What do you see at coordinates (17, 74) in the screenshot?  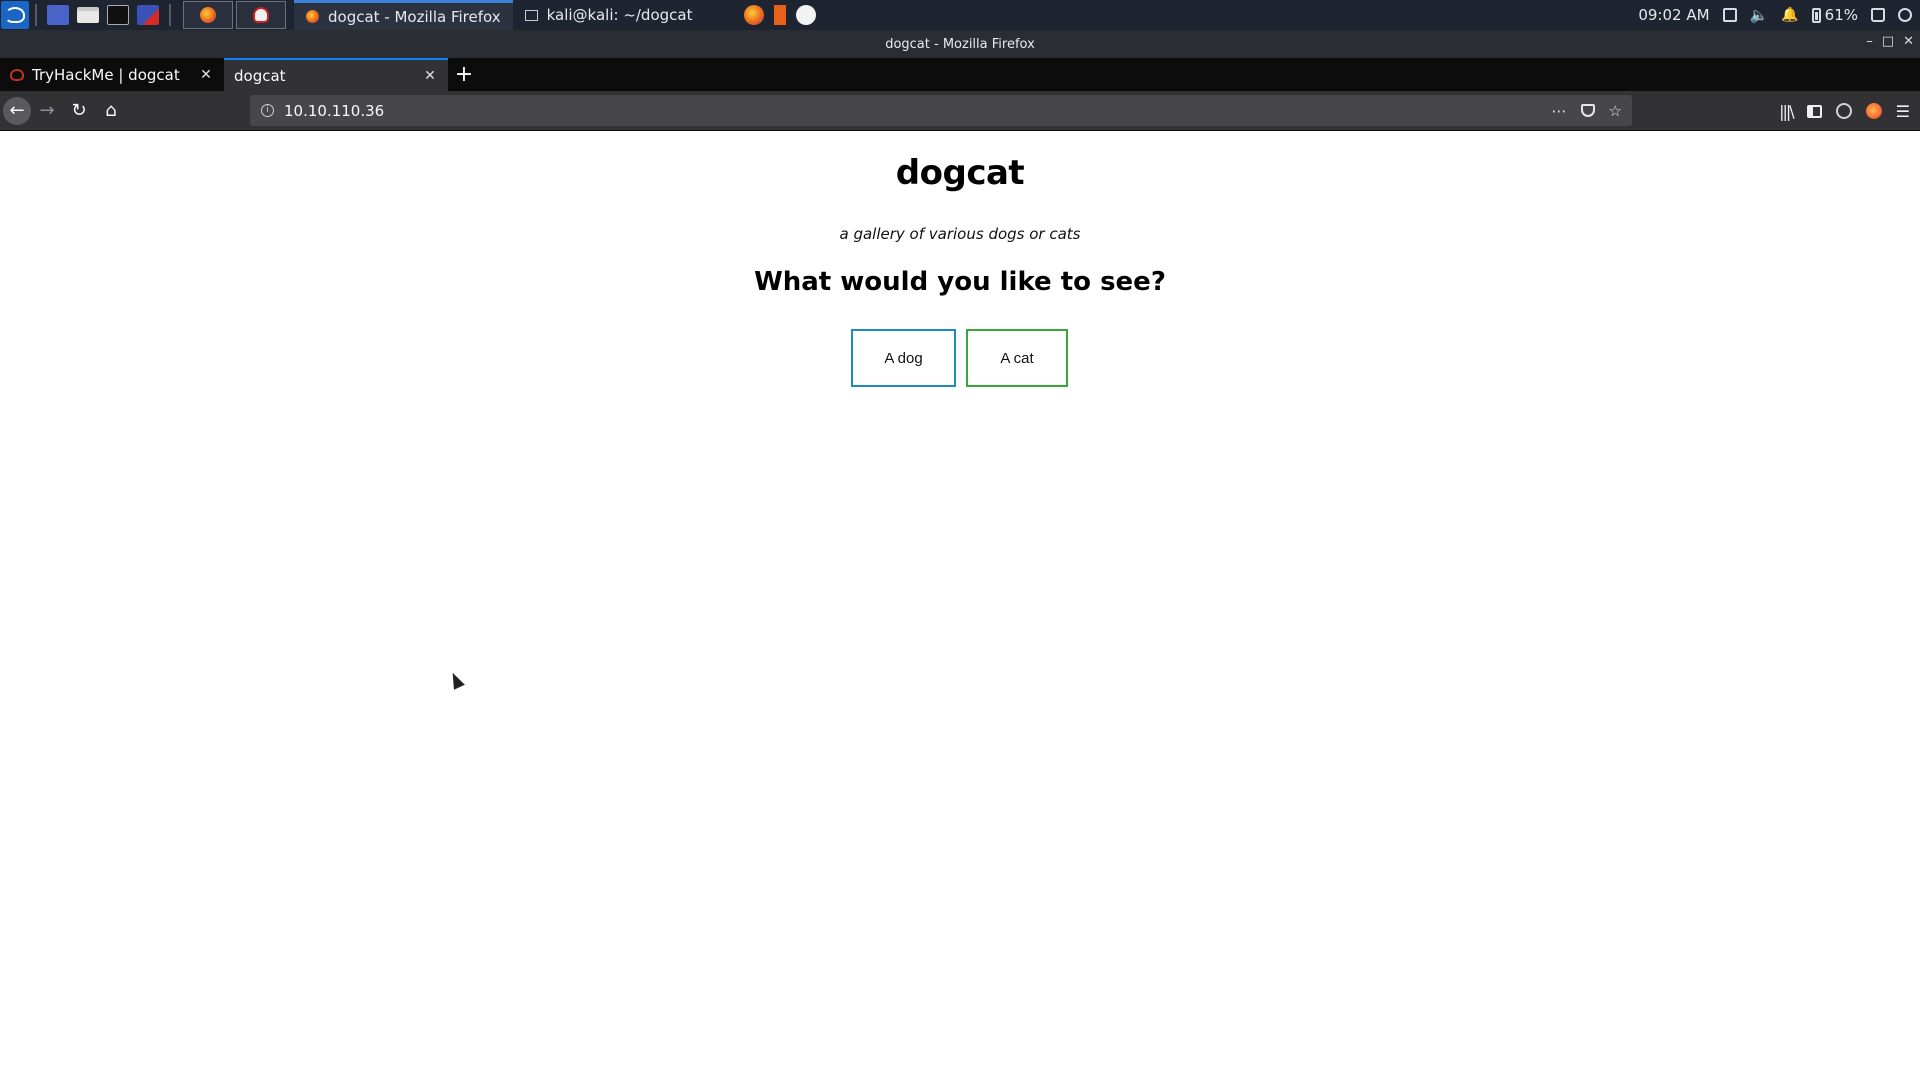 I see `tryhackme-icon` at bounding box center [17, 74].